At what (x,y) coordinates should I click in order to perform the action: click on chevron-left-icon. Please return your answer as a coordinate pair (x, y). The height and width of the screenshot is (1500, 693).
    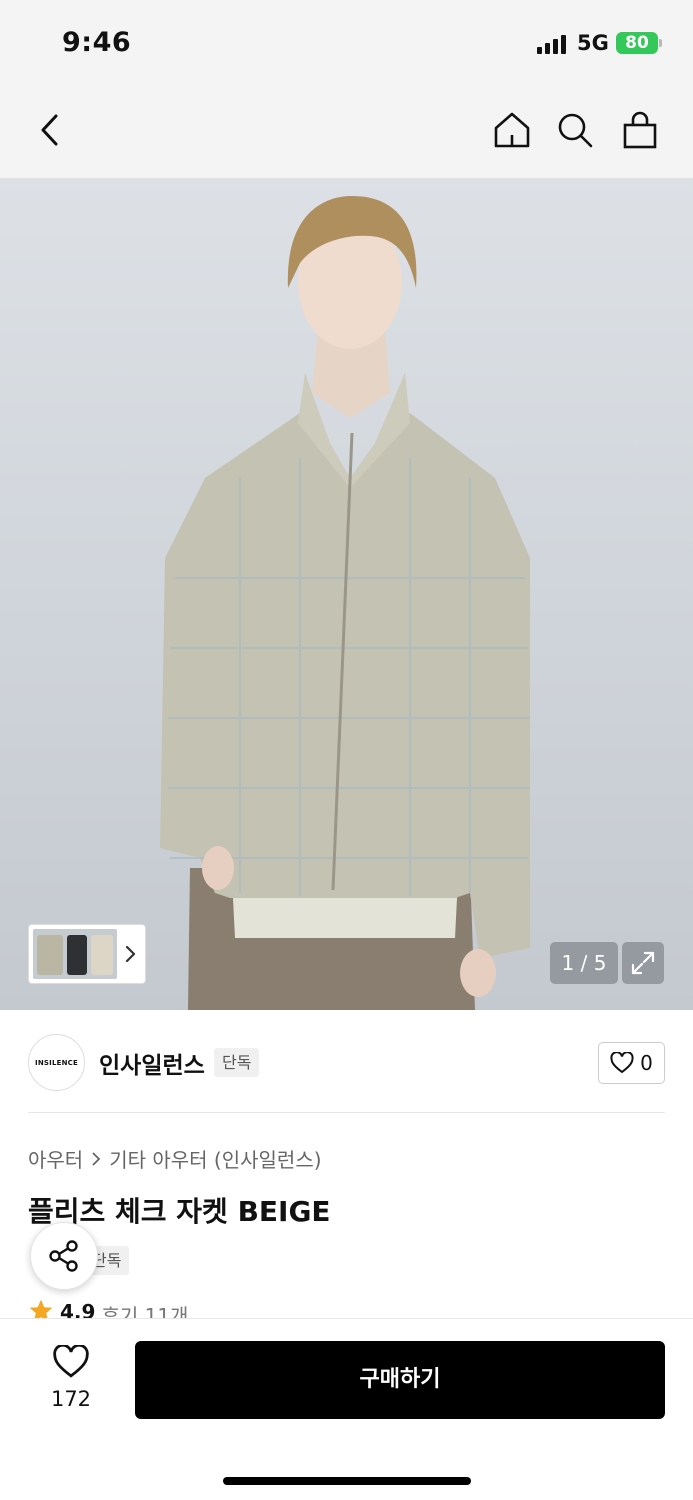
    Looking at the image, I should click on (49, 130).